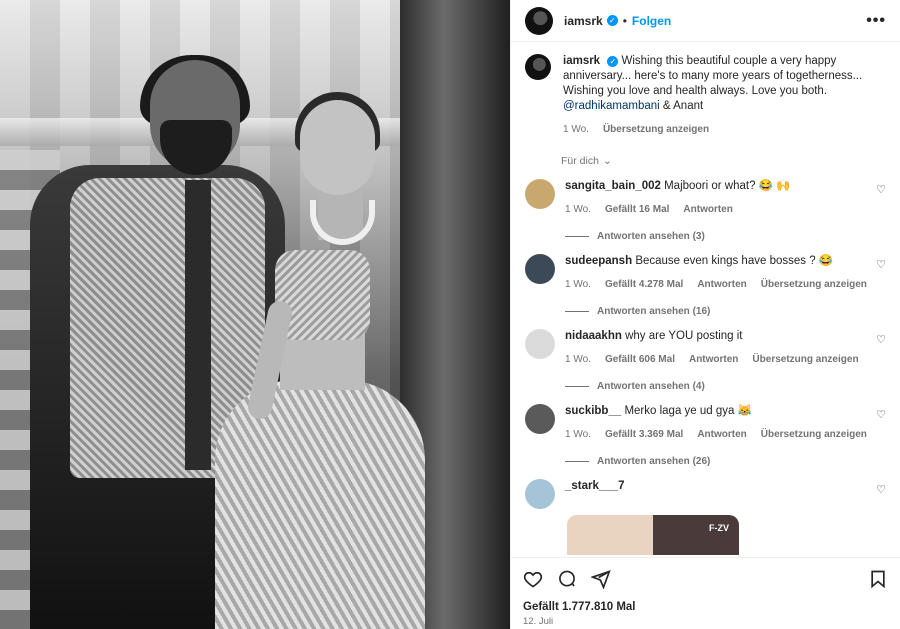 Image resolution: width=900 pixels, height=629 pixels. I want to click on post-date: 12. Juli, so click(538, 621).